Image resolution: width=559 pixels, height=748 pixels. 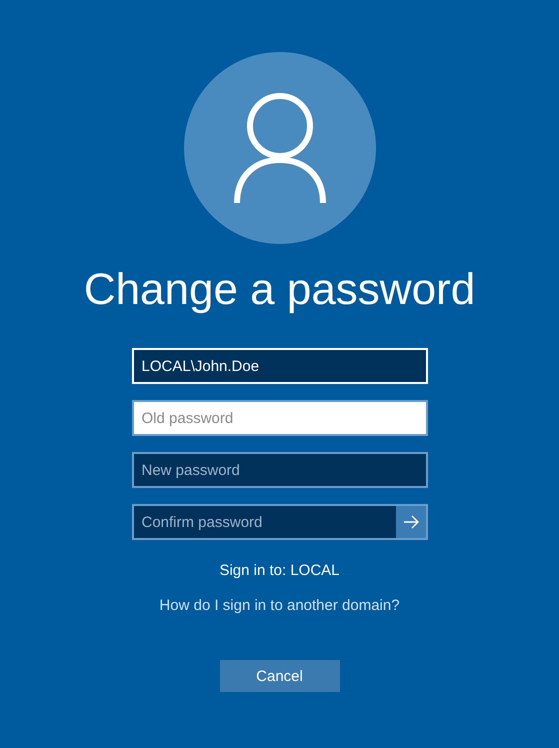 I want to click on input-field: New password, so click(x=280, y=470).